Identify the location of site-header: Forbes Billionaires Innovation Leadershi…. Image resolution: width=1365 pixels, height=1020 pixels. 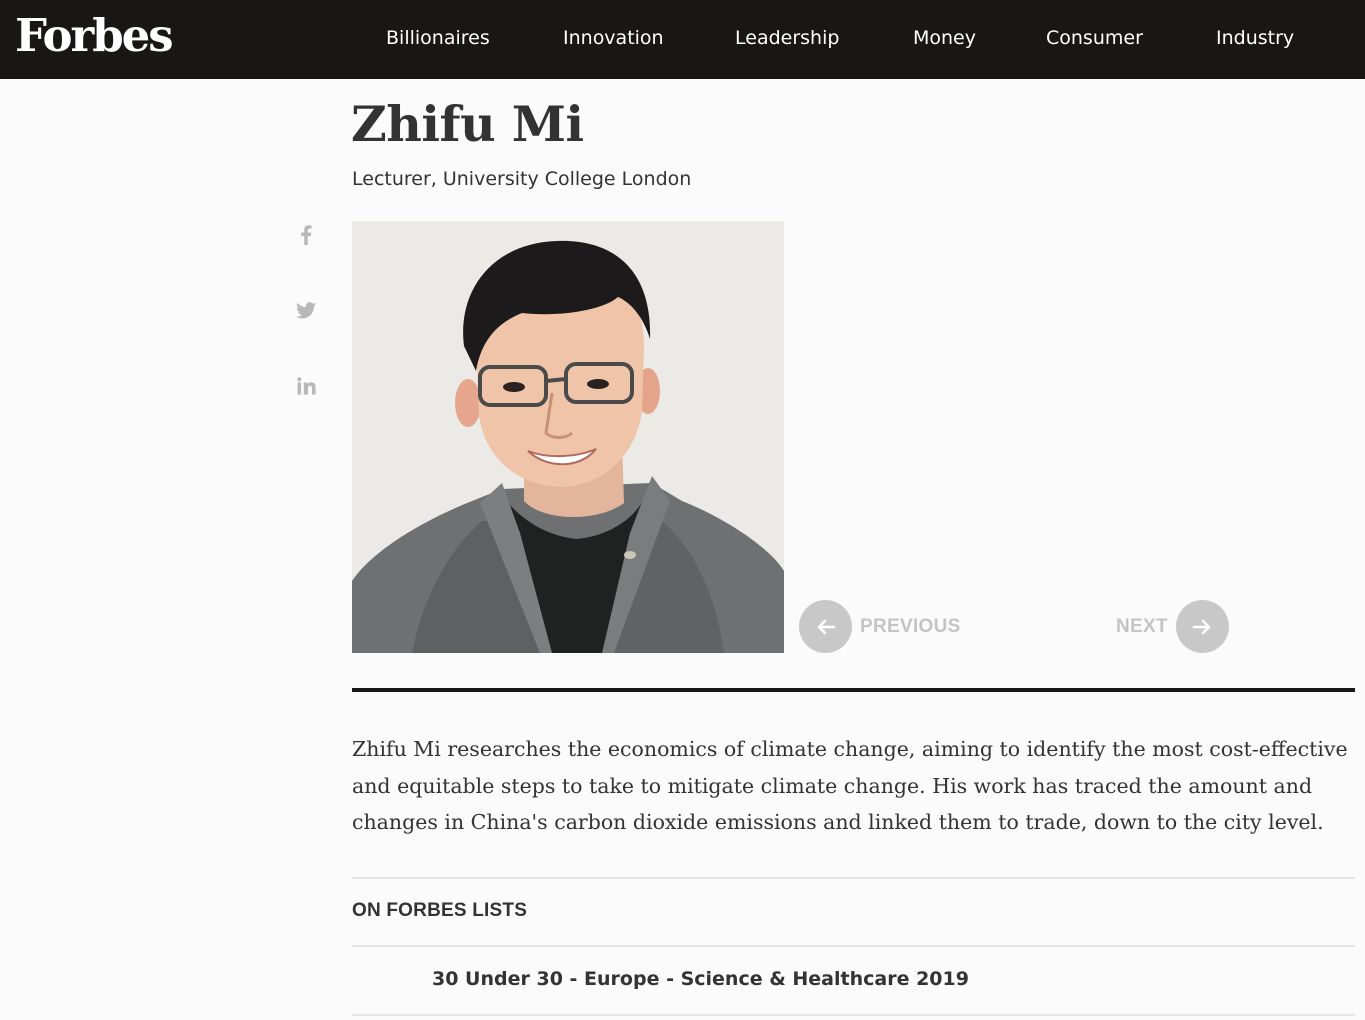
(682, 39).